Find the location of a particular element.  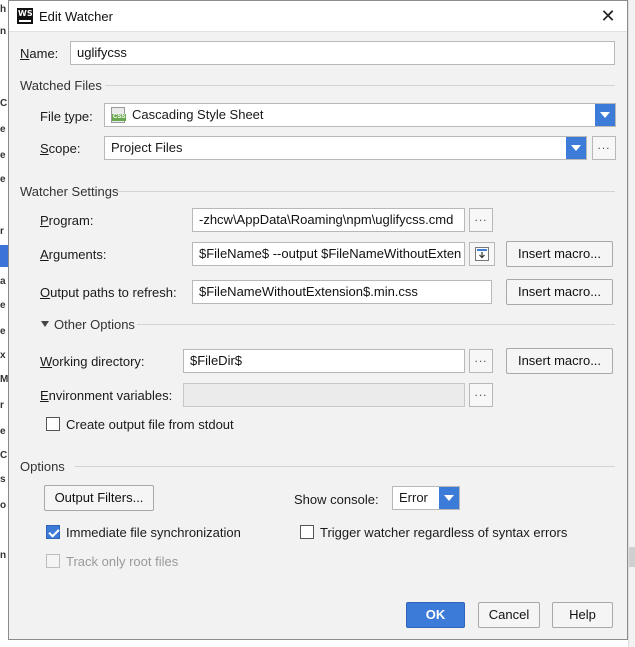

program-label: Program: is located at coordinates (67, 220).